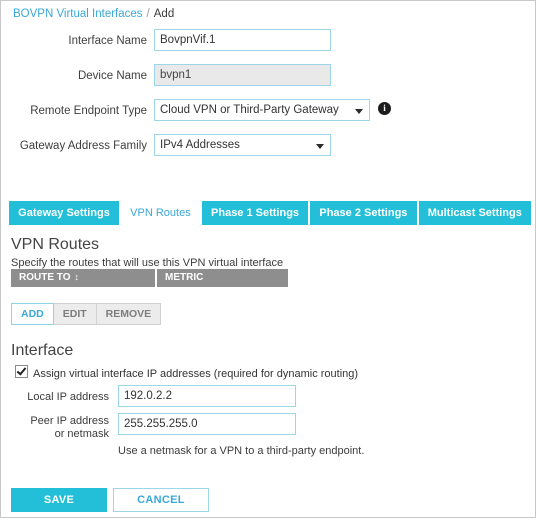  Describe the element at coordinates (55, 244) in the screenshot. I see `vpn-routes-title: VPN Routes` at that location.